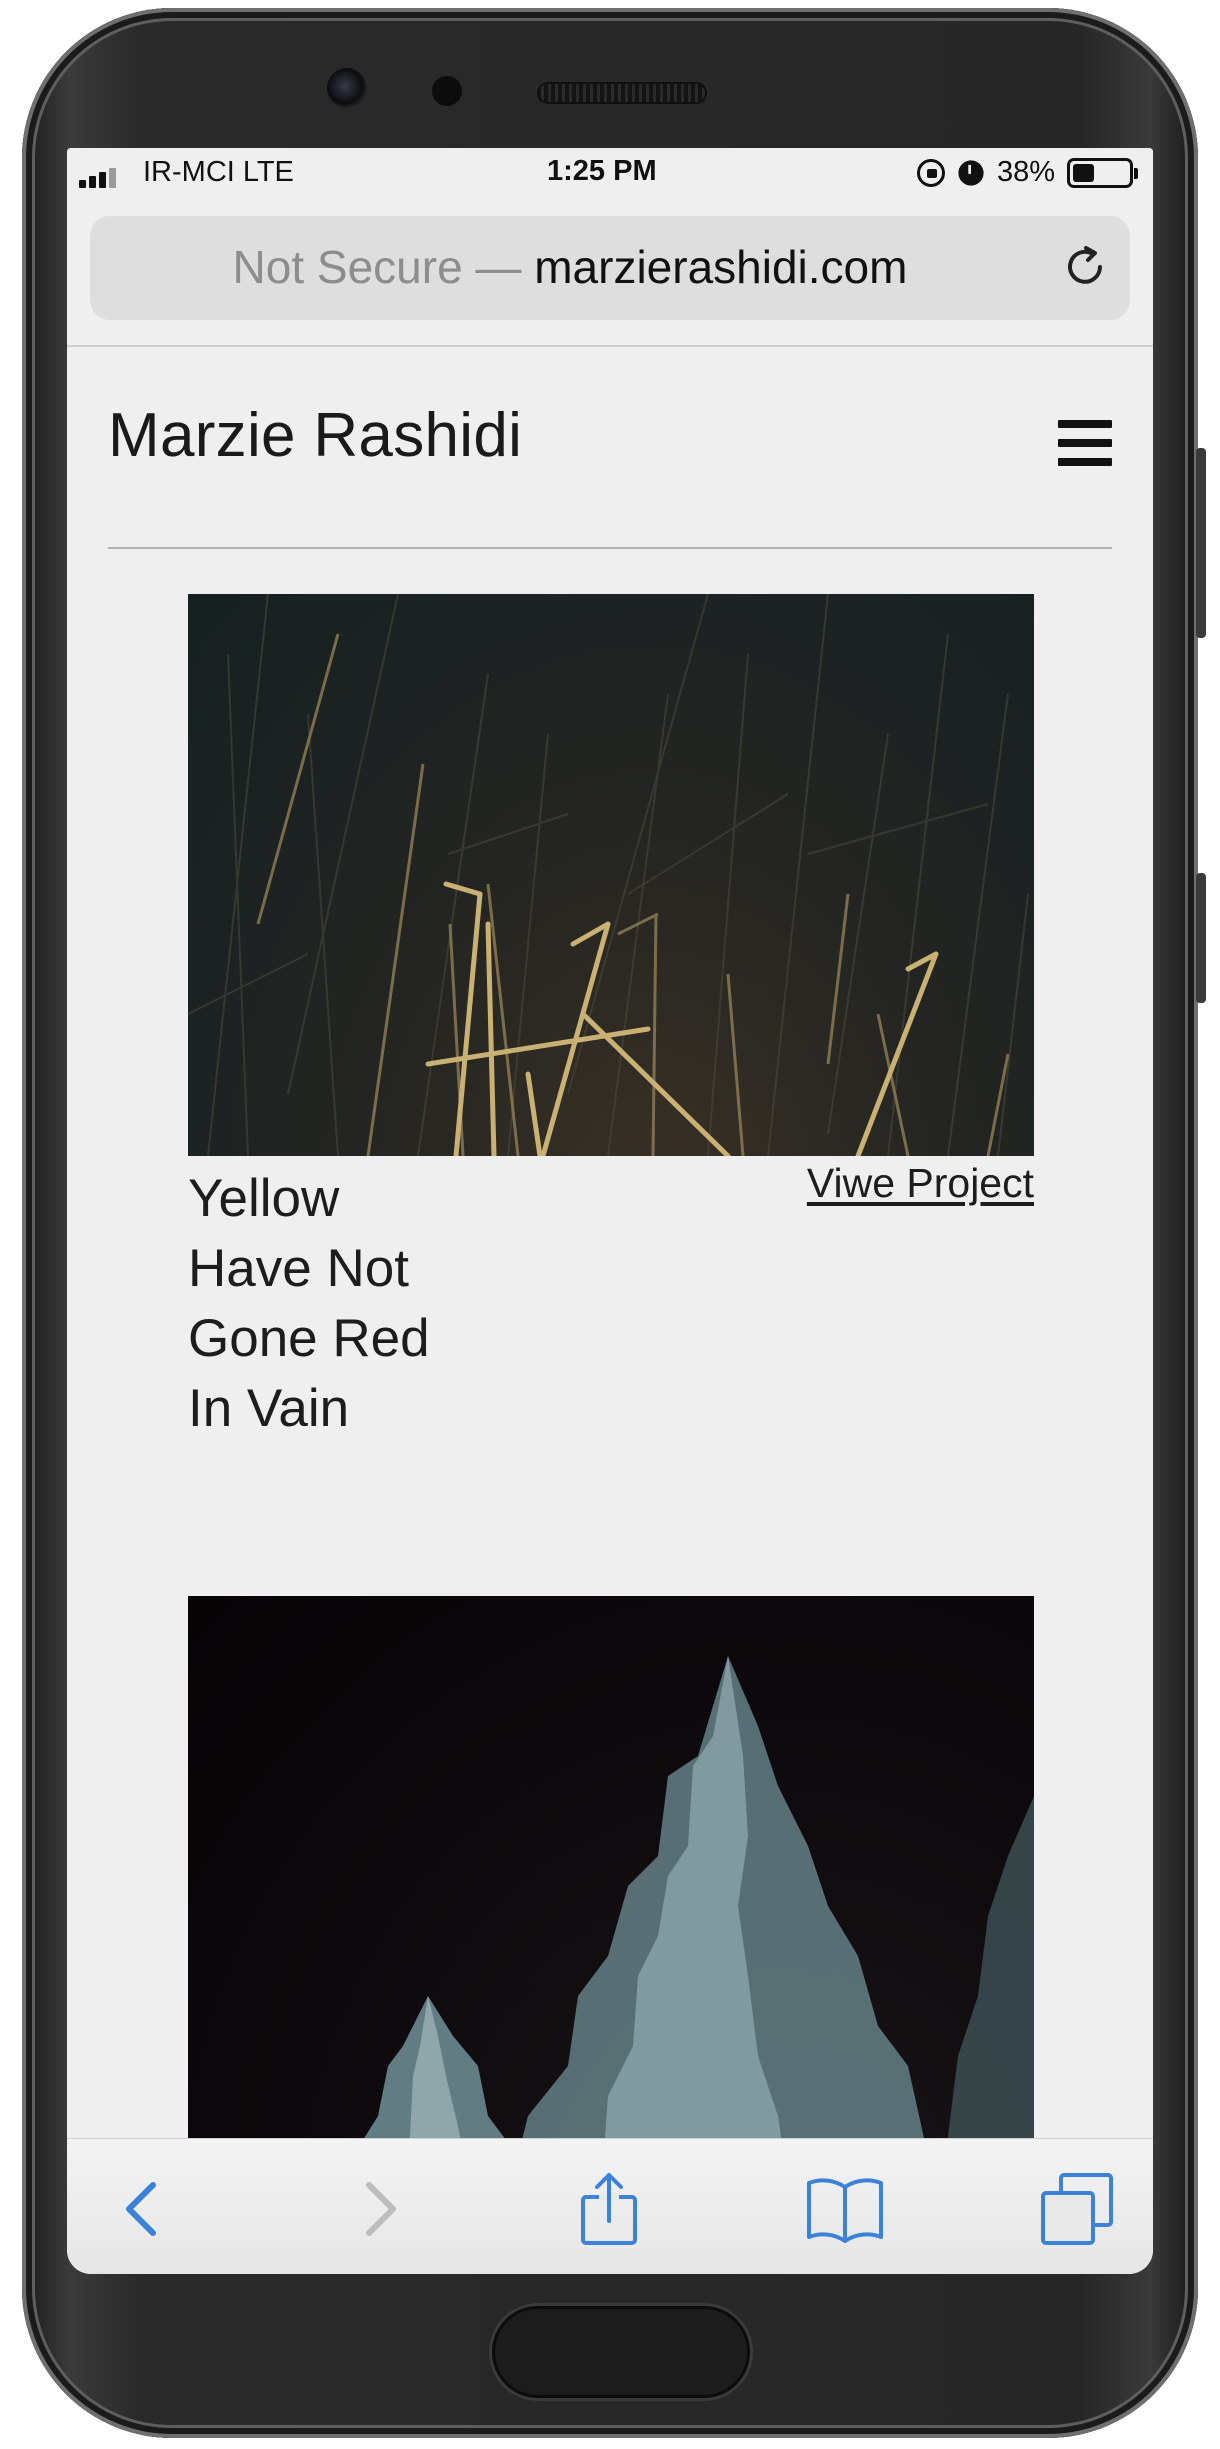 The image size is (1220, 2449). What do you see at coordinates (298, 1268) in the screenshot?
I see `project-title-line: Have Not` at bounding box center [298, 1268].